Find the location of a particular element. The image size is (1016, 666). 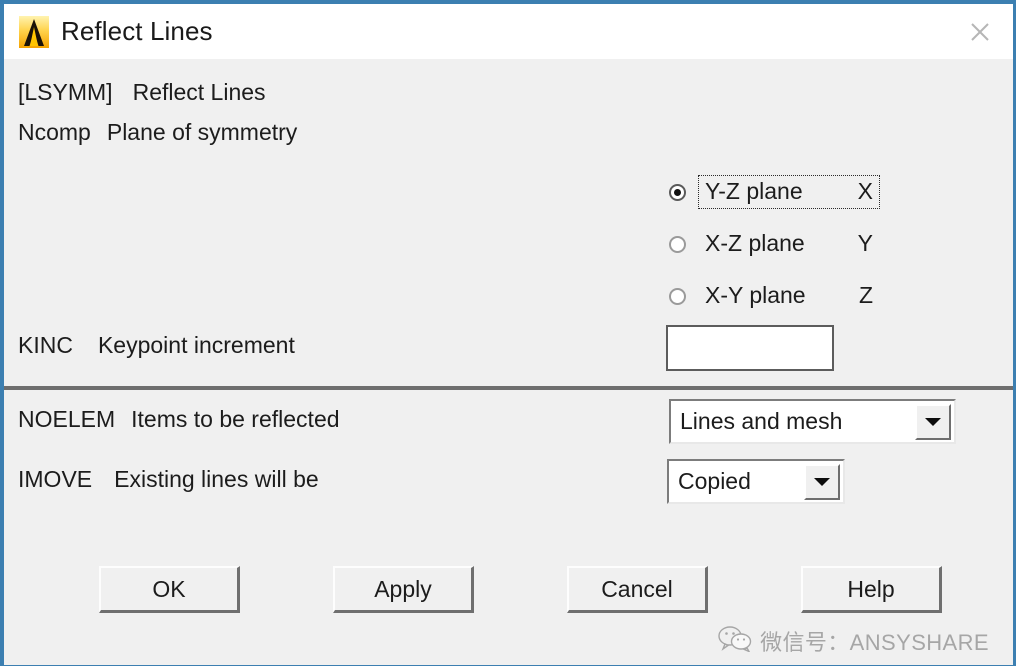

kinc-caption: KINC Keypoint increment is located at coordinates (156, 345).